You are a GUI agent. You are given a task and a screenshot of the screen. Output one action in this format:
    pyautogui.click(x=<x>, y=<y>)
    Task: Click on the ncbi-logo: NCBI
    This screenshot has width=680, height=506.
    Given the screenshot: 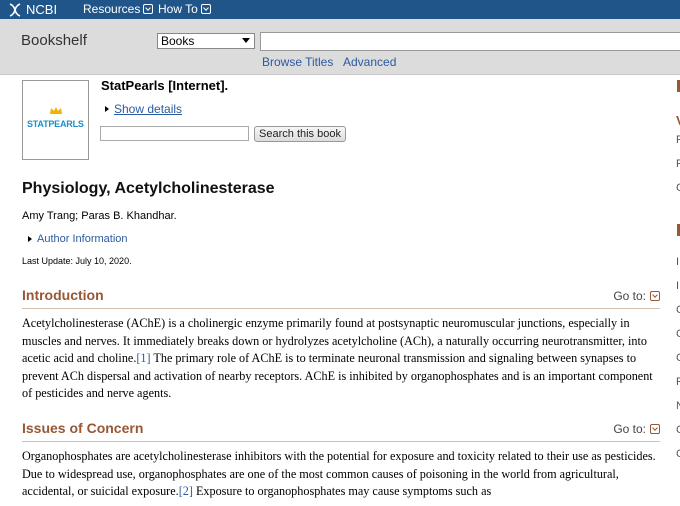 What is the action you would take?
    pyautogui.click(x=32, y=9)
    